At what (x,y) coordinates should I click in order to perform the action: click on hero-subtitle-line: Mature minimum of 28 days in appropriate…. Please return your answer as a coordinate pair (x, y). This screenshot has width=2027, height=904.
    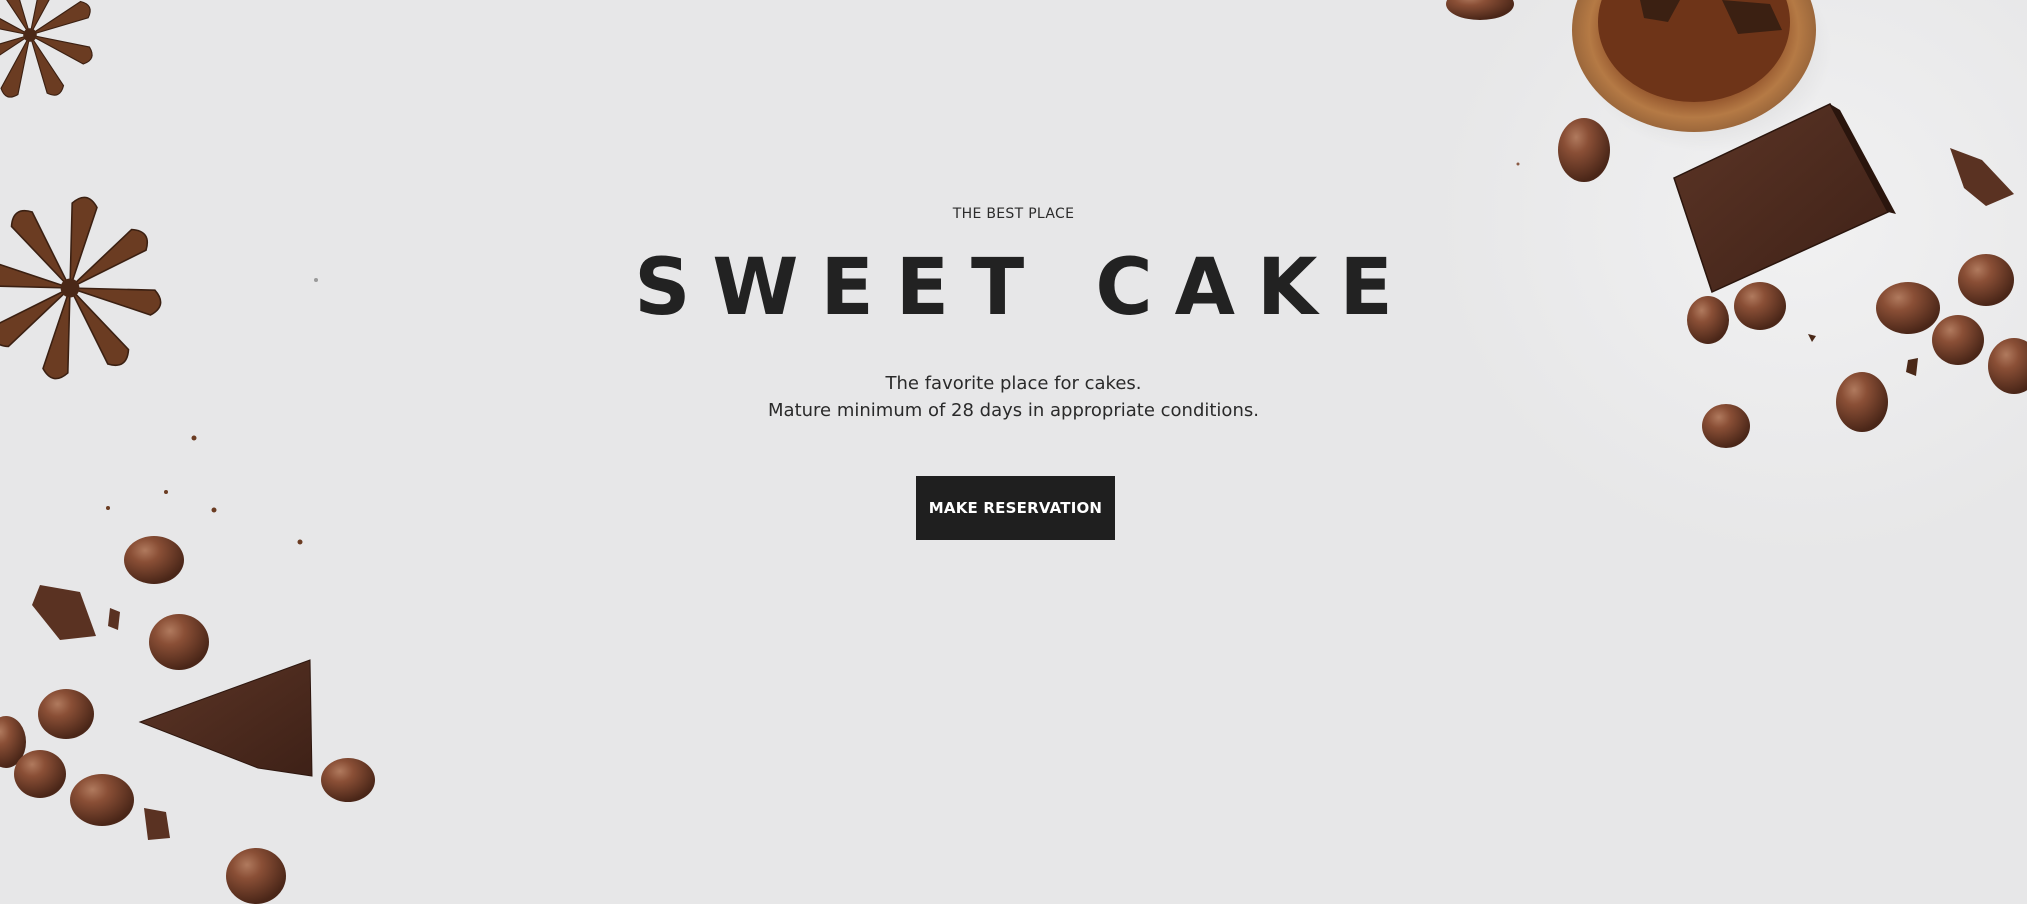
    Looking at the image, I should click on (1013, 410).